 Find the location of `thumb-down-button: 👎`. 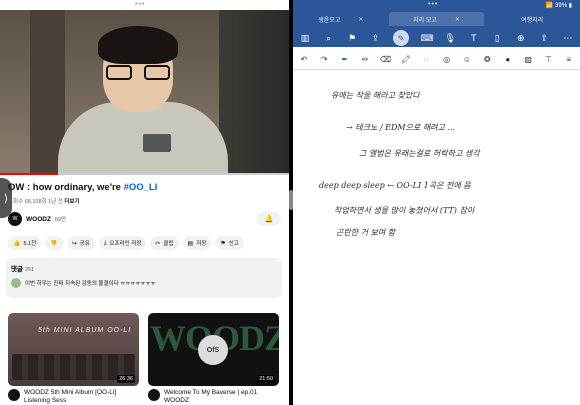

thumb-down-button: 👎 is located at coordinates (54, 243).